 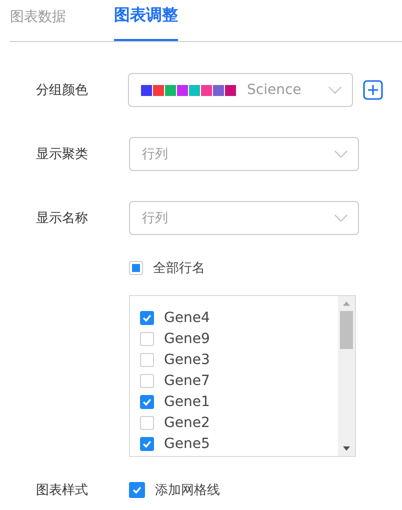 What do you see at coordinates (274, 90) in the screenshot?
I see `select-value: Science` at bounding box center [274, 90].